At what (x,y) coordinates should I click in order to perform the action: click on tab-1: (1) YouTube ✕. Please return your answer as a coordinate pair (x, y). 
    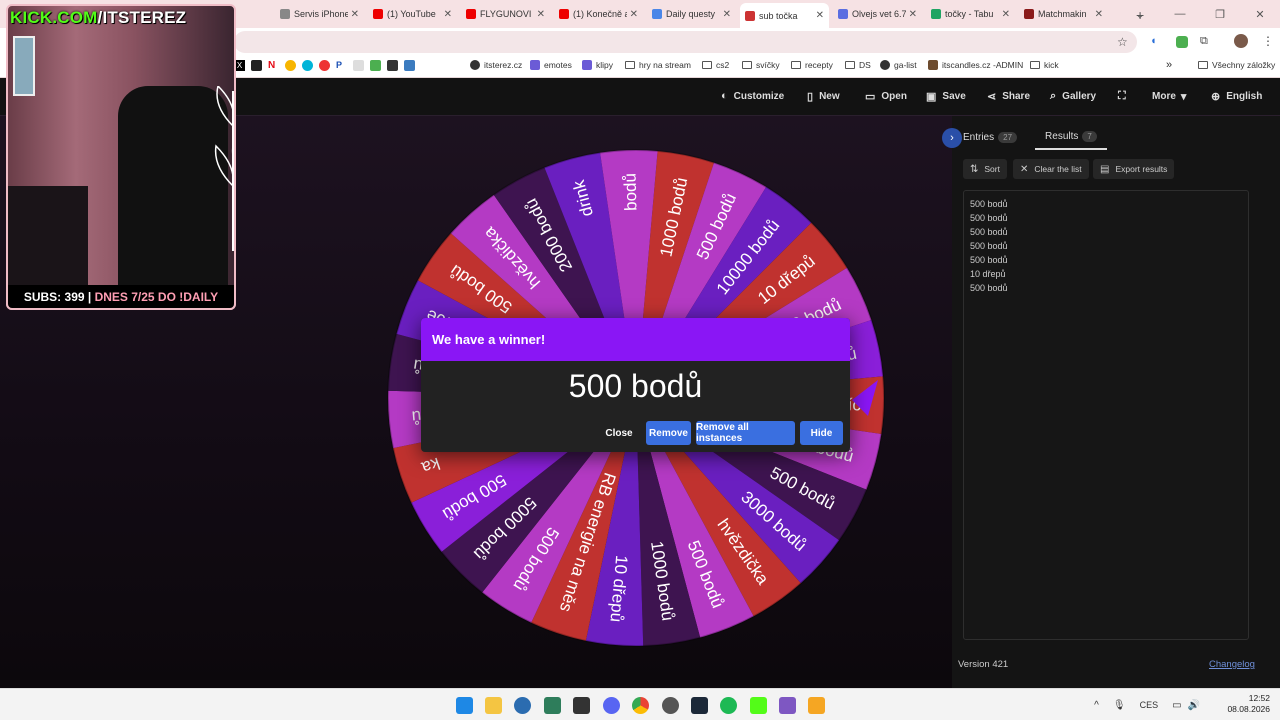
    Looking at the image, I should click on (412, 14).